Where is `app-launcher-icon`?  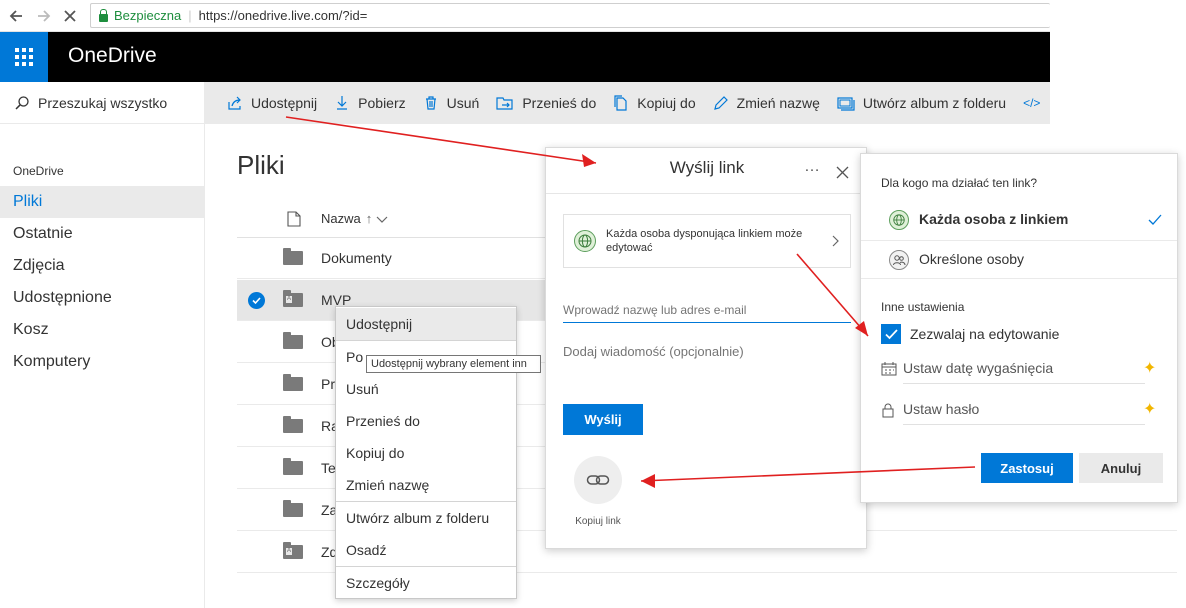 app-launcher-icon is located at coordinates (24, 57).